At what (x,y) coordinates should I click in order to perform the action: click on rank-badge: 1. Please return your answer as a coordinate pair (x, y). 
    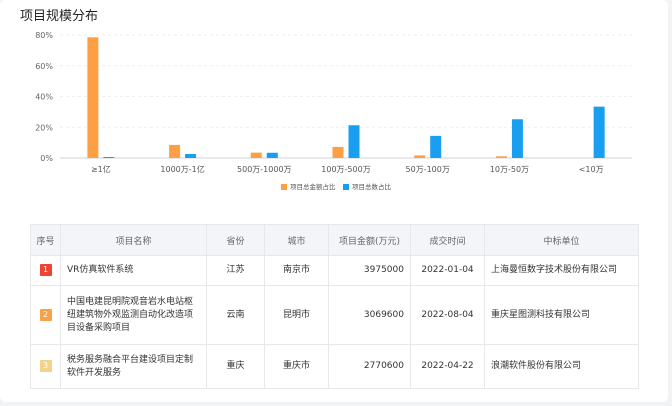
    Looking at the image, I should click on (45, 270).